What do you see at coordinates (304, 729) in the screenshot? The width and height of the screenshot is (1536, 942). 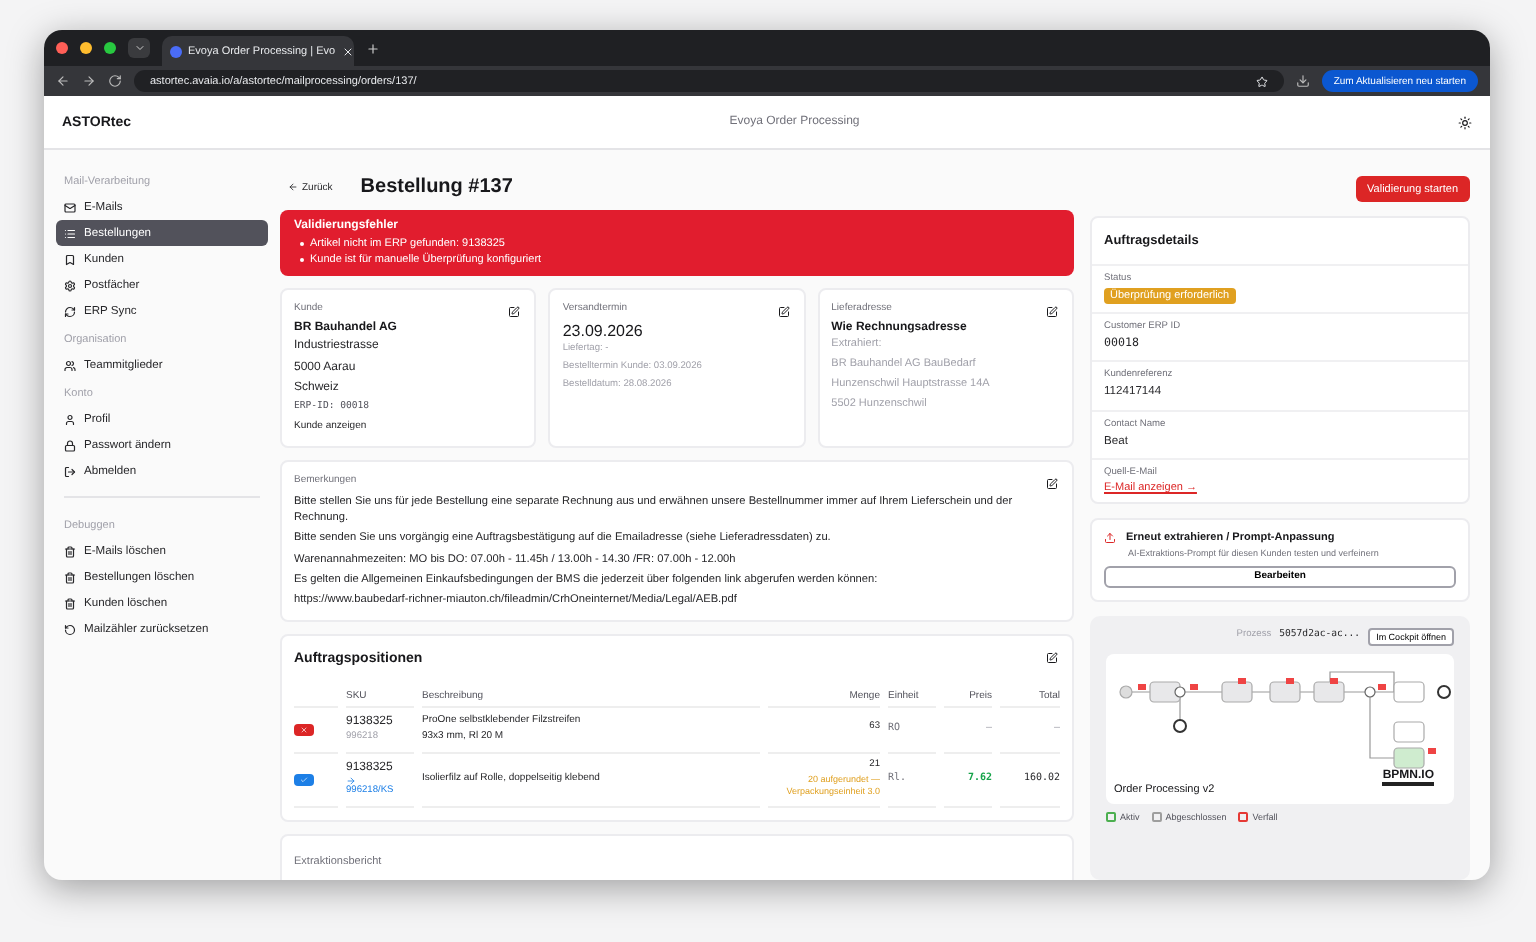 I see `x-badge-icon` at bounding box center [304, 729].